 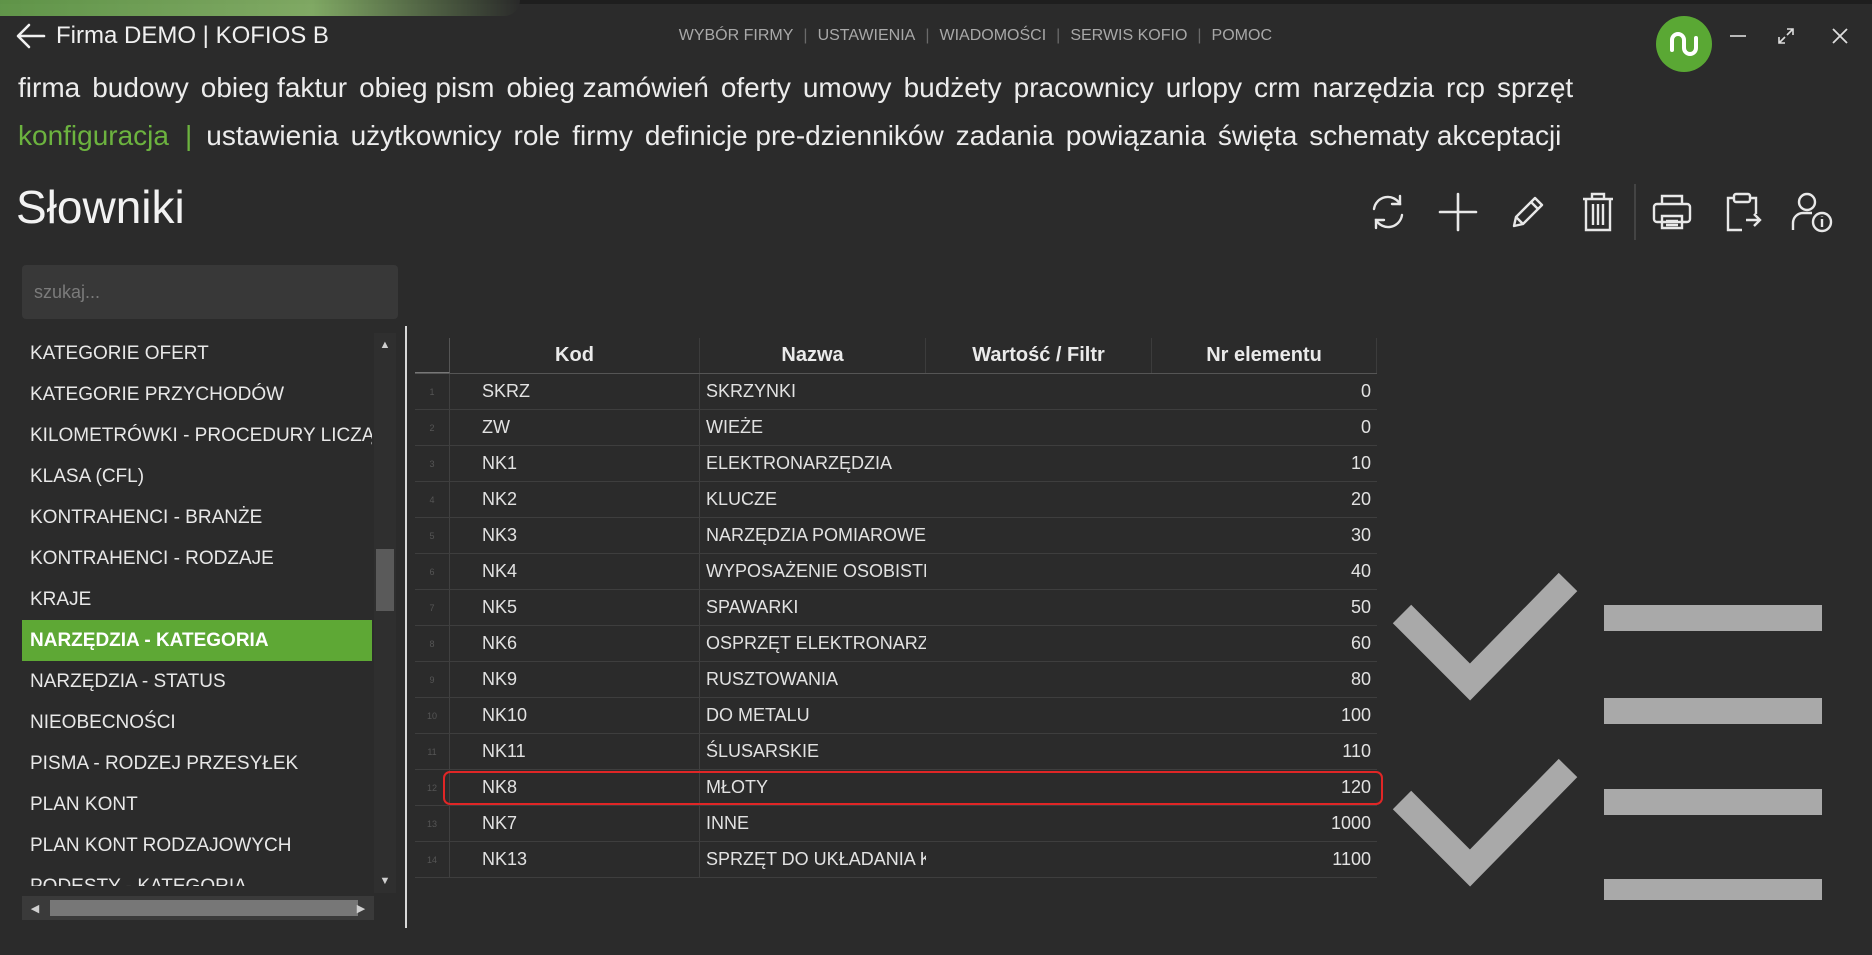 What do you see at coordinates (93, 136) in the screenshot?
I see `menu-section-konfiguracja: konfiguracja` at bounding box center [93, 136].